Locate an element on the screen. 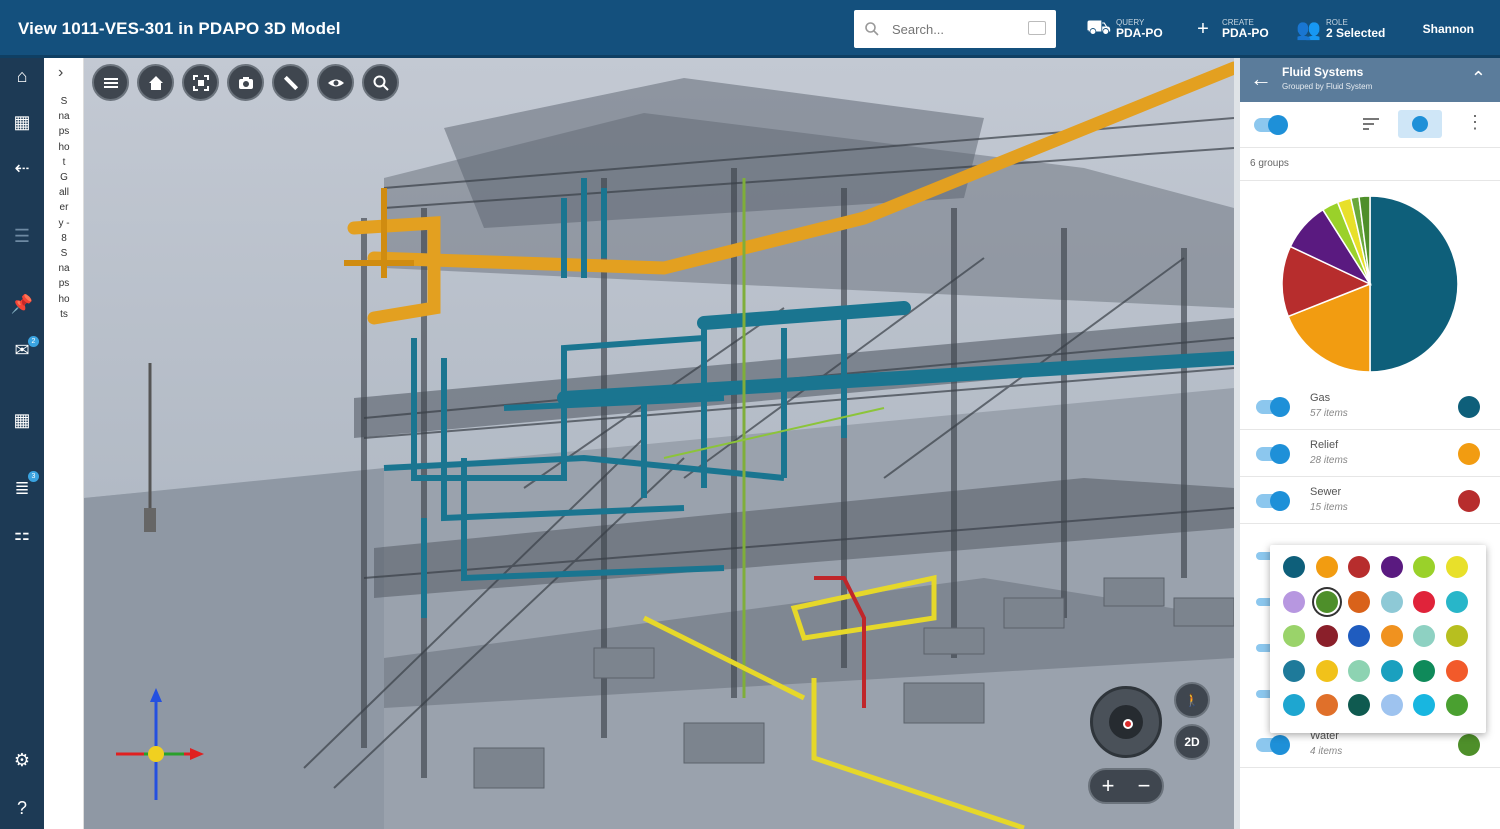 Image resolution: width=1500 pixels, height=829 pixels. home-view-button is located at coordinates (155, 82).